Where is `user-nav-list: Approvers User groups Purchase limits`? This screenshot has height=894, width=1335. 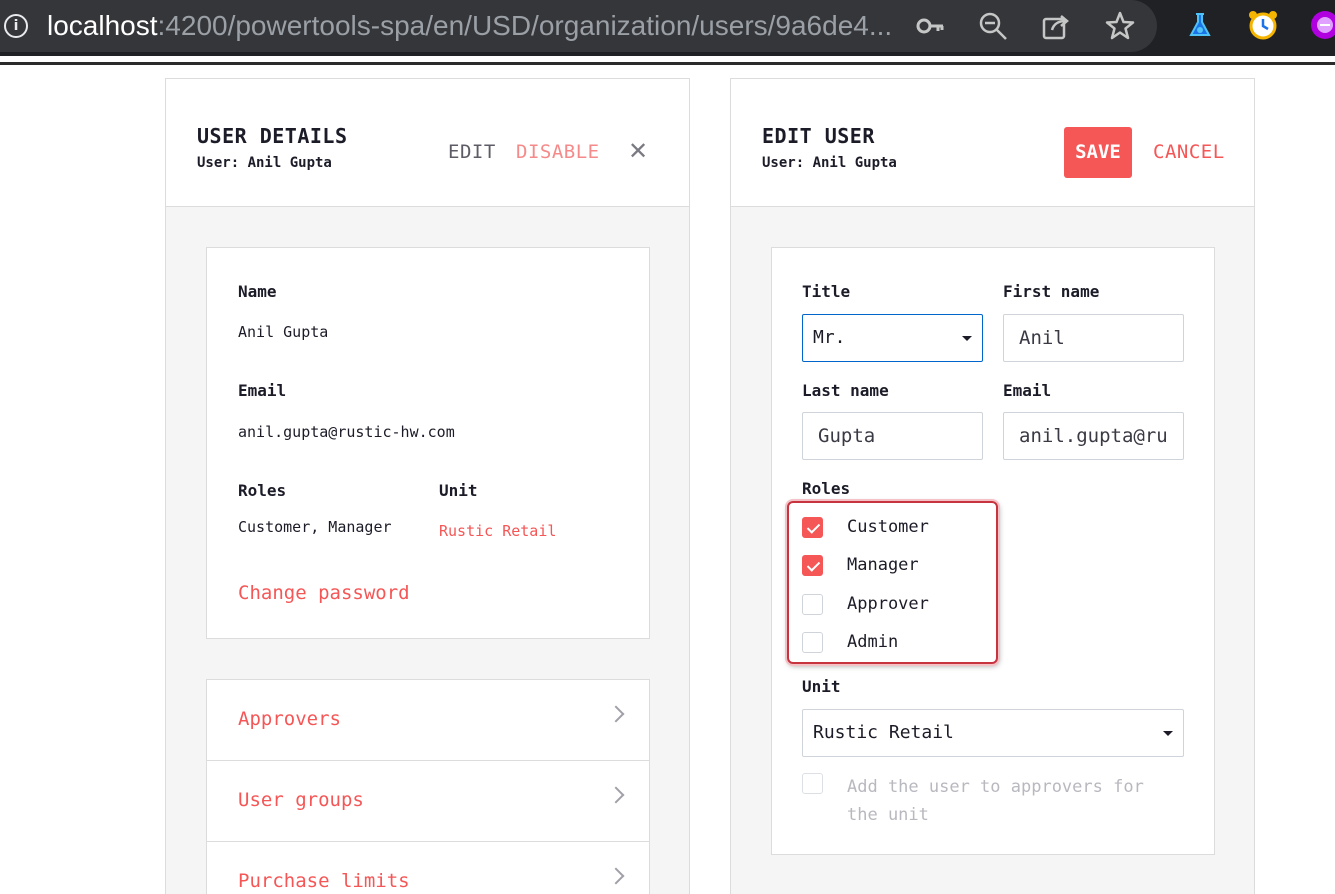
user-nav-list: Approvers User groups Purchase limits is located at coordinates (428, 786).